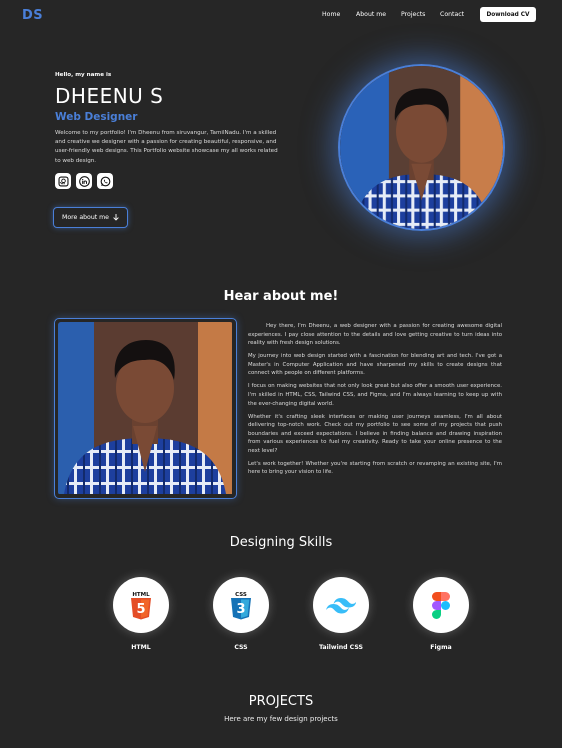 Image resolution: width=562 pixels, height=748 pixels. I want to click on svg-text: 5, so click(140, 609).